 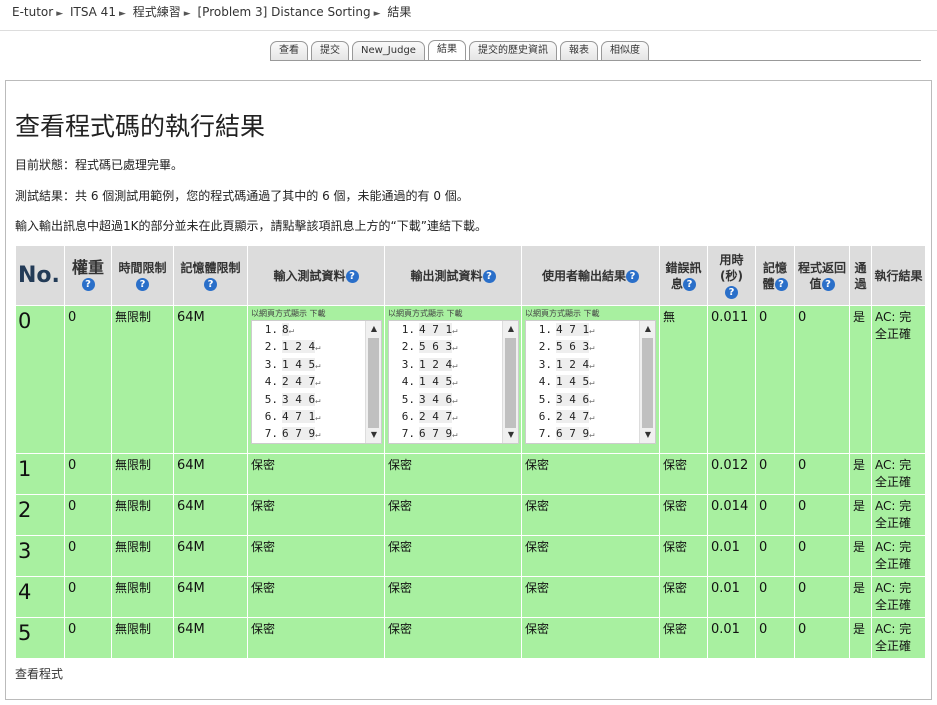 I want to click on tab-similarity: 相似度, so click(x=624, y=51).